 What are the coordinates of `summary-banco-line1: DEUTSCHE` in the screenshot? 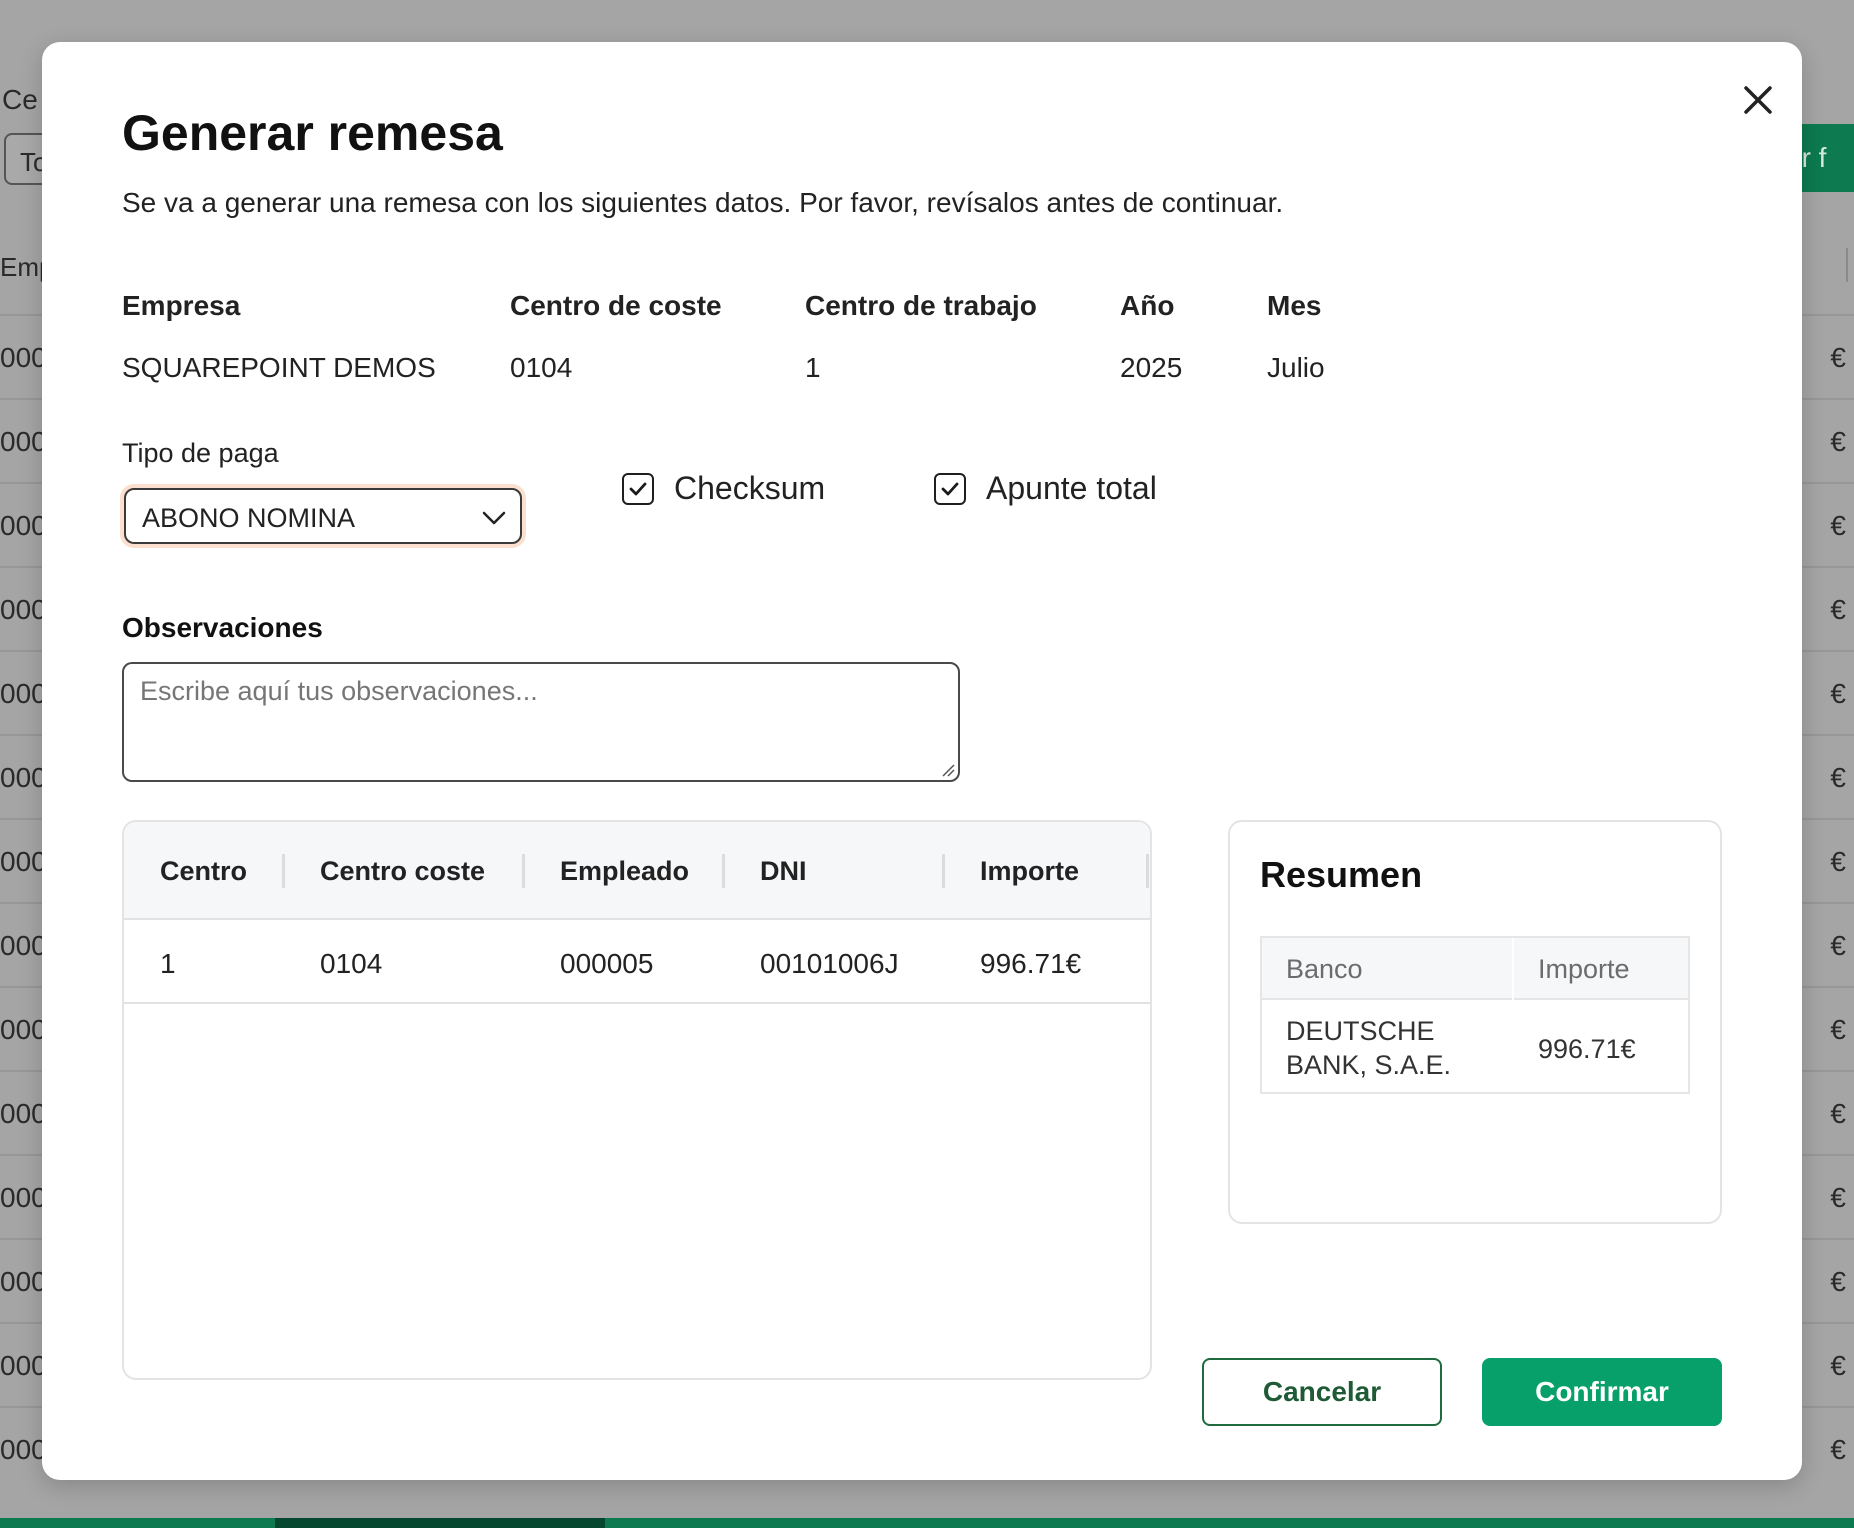 It's located at (1360, 1031).